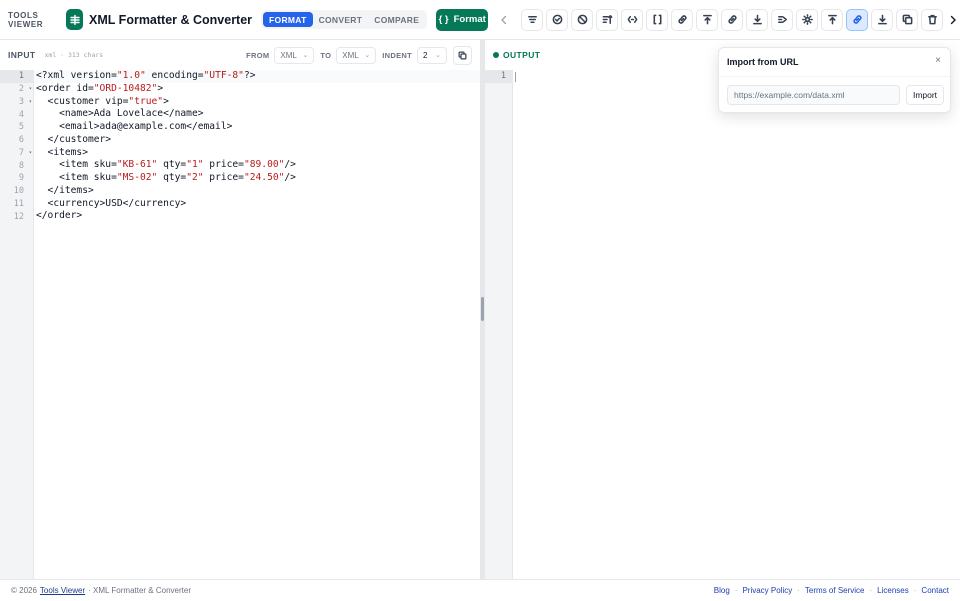 This screenshot has height=601, width=960. I want to click on mode-switcher: FORMAT CONVERT COMPARE, so click(344, 19).